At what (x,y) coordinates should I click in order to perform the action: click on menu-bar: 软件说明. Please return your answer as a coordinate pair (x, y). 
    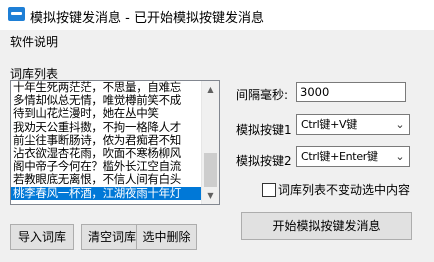
    Looking at the image, I should click on (217, 41).